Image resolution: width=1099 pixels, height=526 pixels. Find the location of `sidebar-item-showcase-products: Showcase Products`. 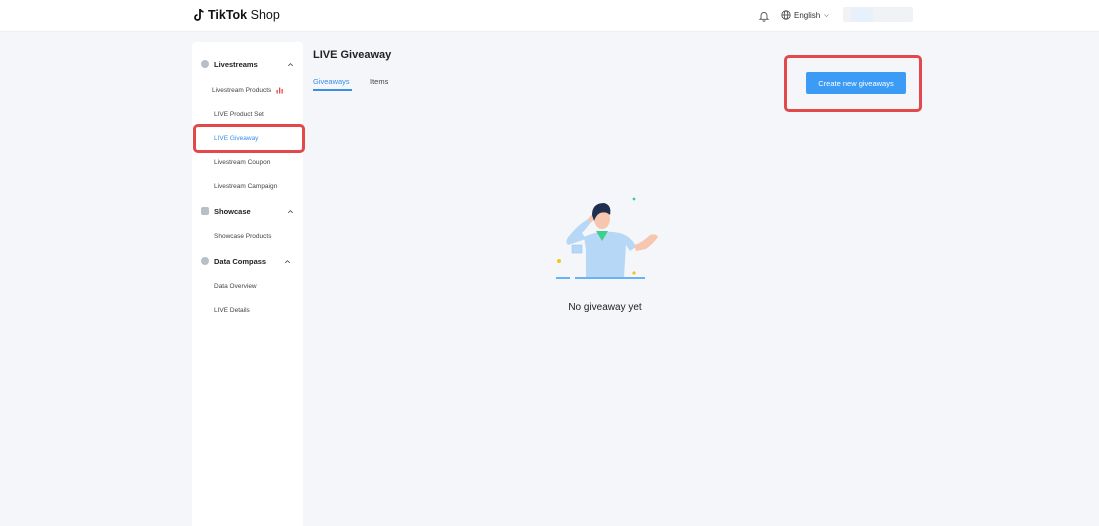

sidebar-item-showcase-products: Showcase Products is located at coordinates (247, 236).